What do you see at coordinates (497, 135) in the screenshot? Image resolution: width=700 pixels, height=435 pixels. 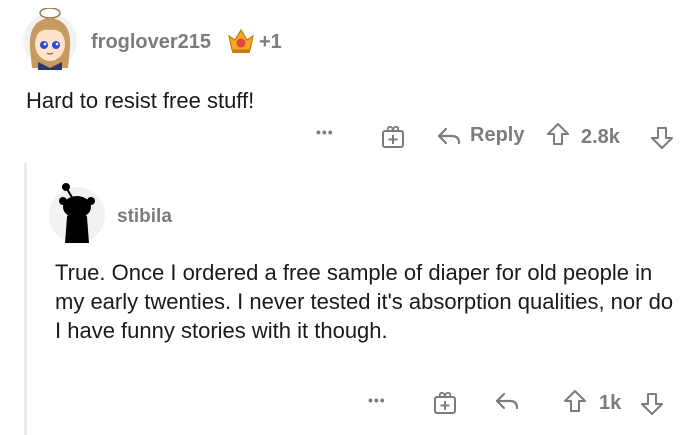 I see `reply-label: Reply` at bounding box center [497, 135].